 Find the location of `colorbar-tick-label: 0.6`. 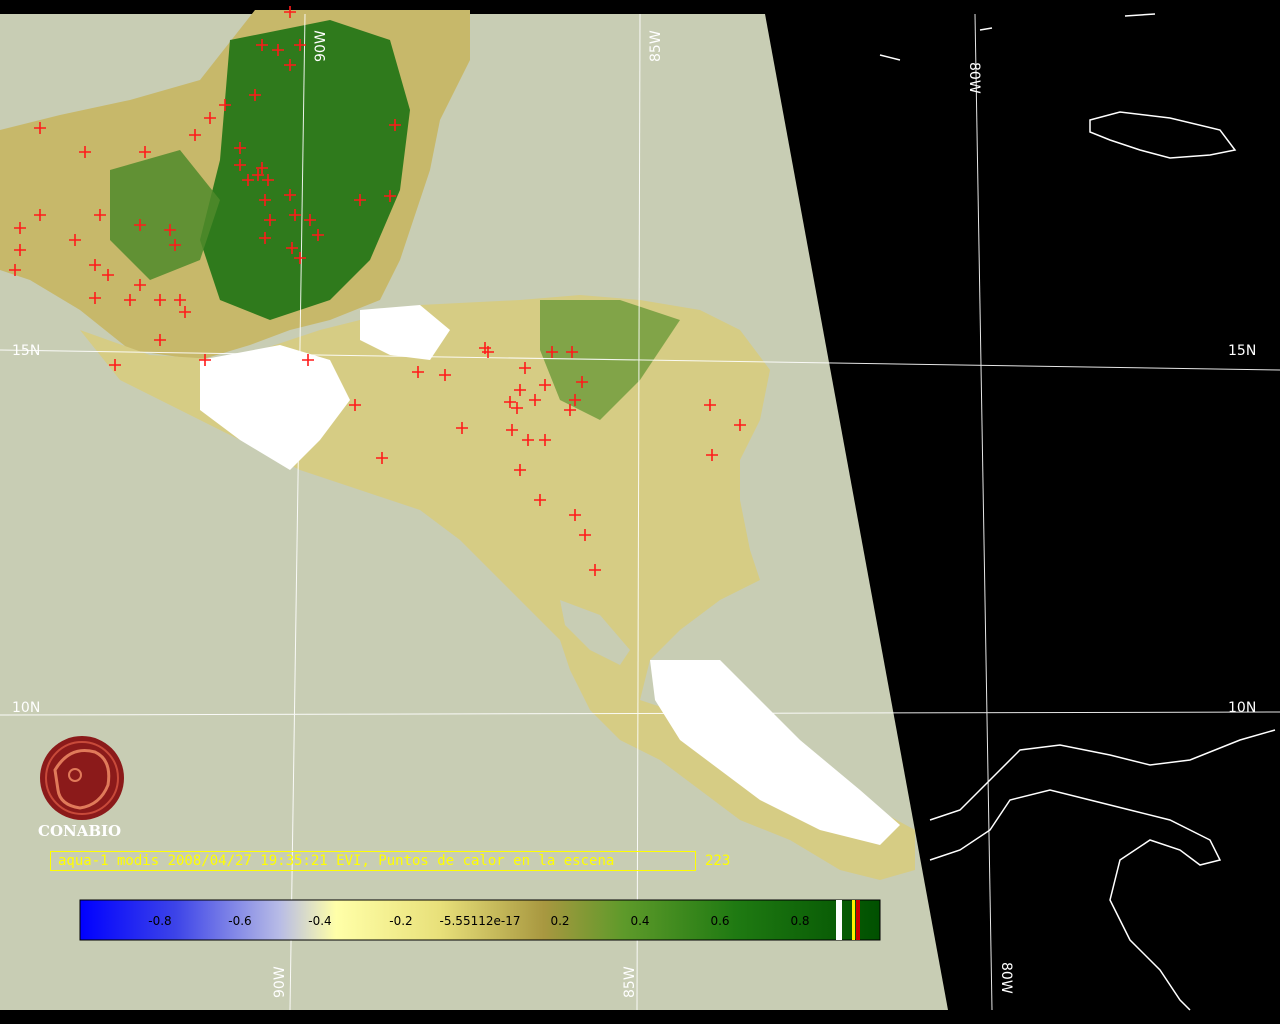

colorbar-tick-label: 0.6 is located at coordinates (719, 921).